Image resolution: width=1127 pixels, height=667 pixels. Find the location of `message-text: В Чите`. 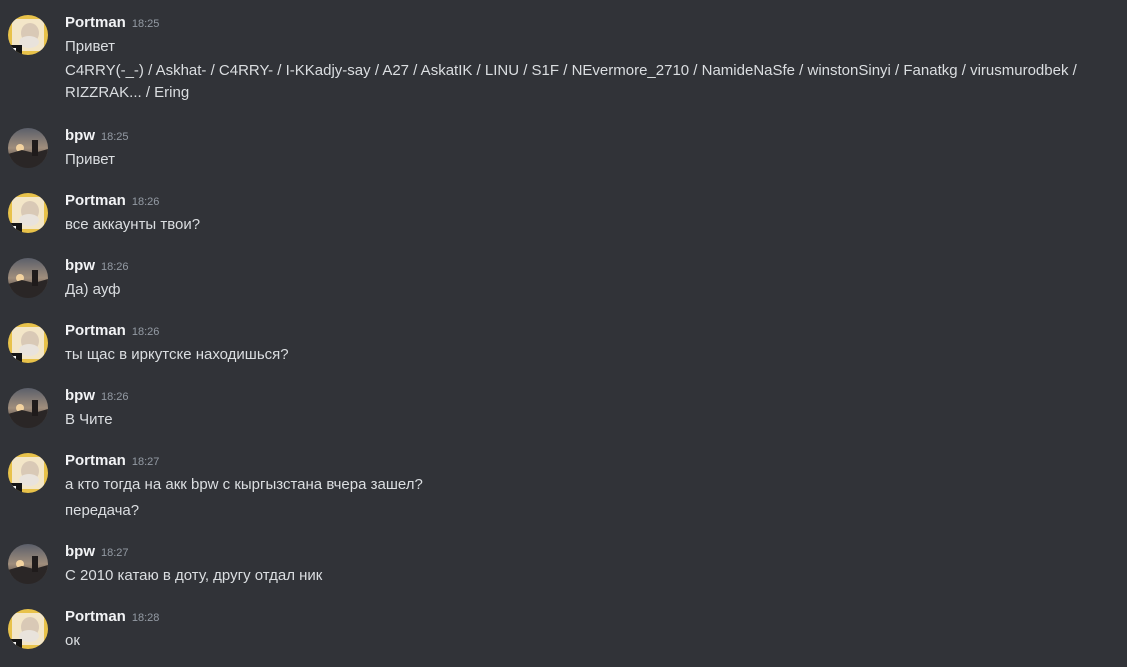

message-text: В Чите is located at coordinates (89, 419).